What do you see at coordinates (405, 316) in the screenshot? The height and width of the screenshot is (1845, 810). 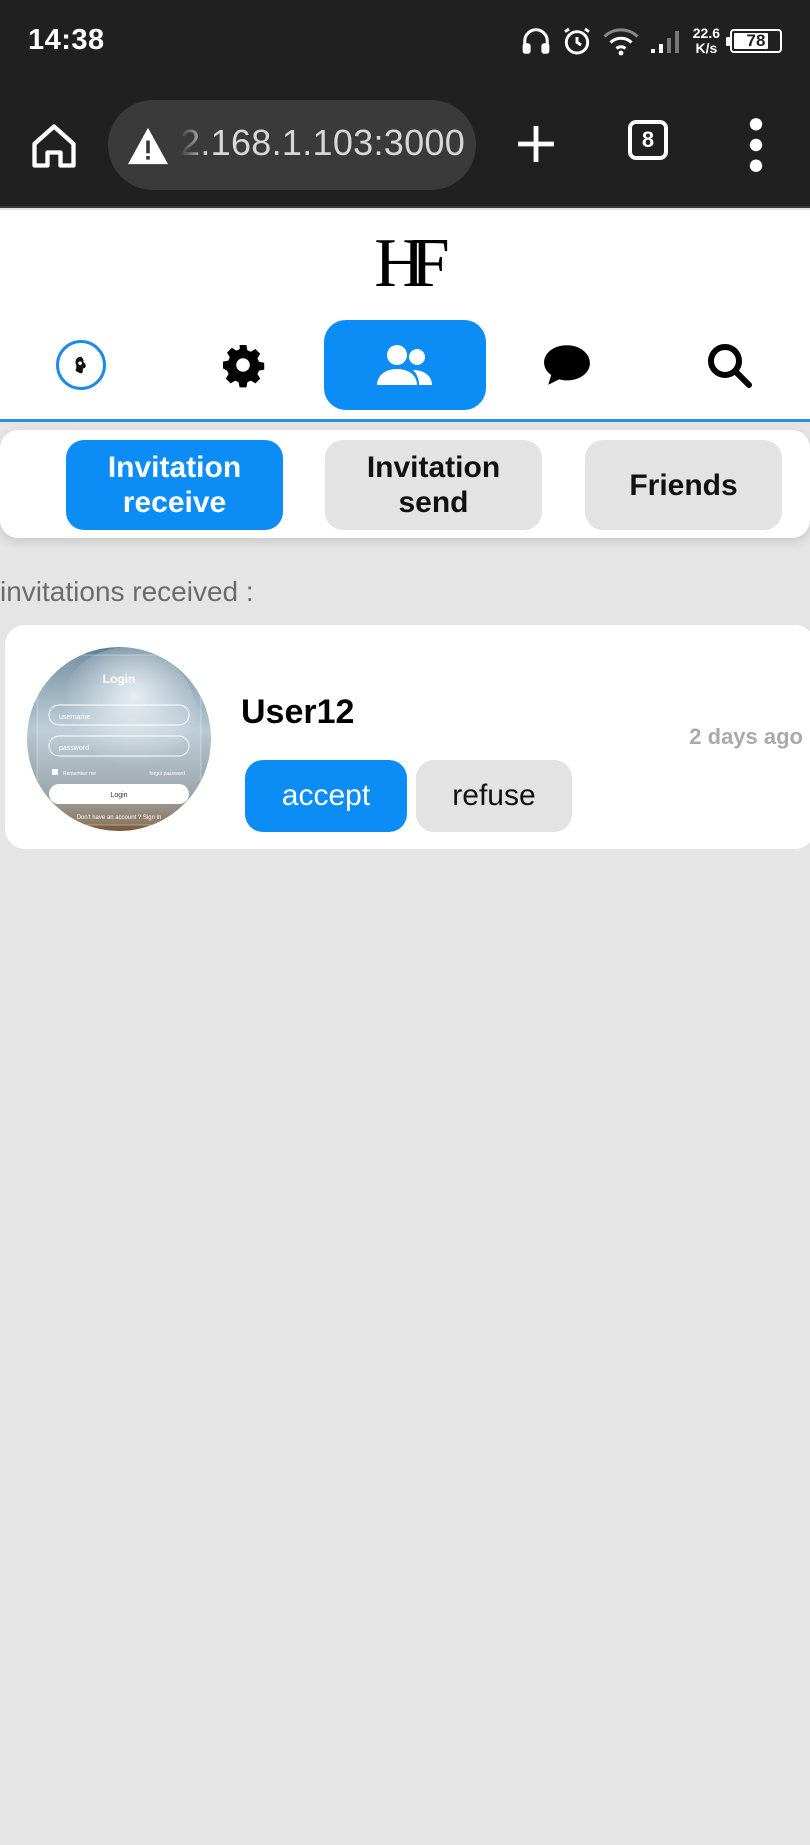 I see `app-header: HF` at bounding box center [405, 316].